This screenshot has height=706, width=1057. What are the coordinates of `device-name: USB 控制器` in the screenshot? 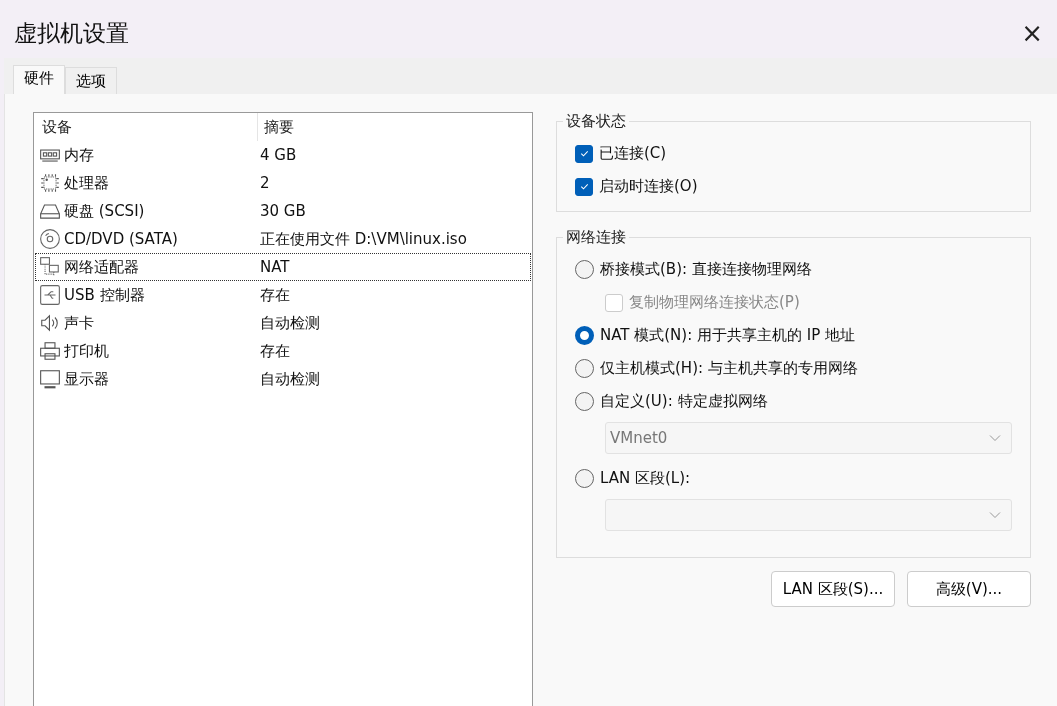 It's located at (104, 295).